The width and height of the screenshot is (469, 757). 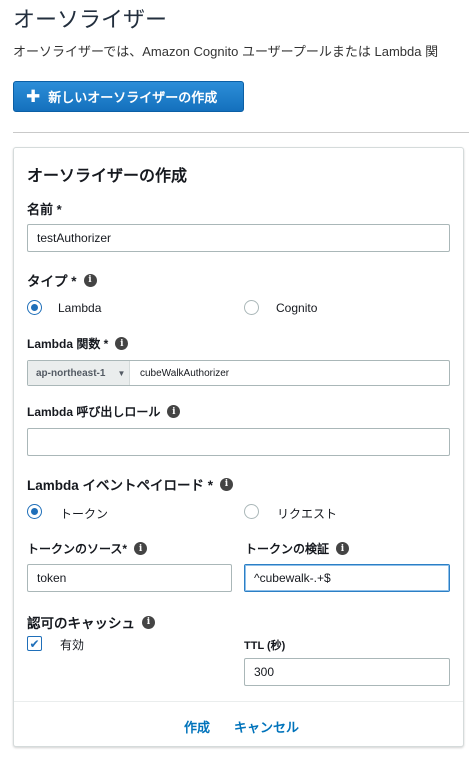 I want to click on name-label-text: 名前 *, so click(x=44, y=209).